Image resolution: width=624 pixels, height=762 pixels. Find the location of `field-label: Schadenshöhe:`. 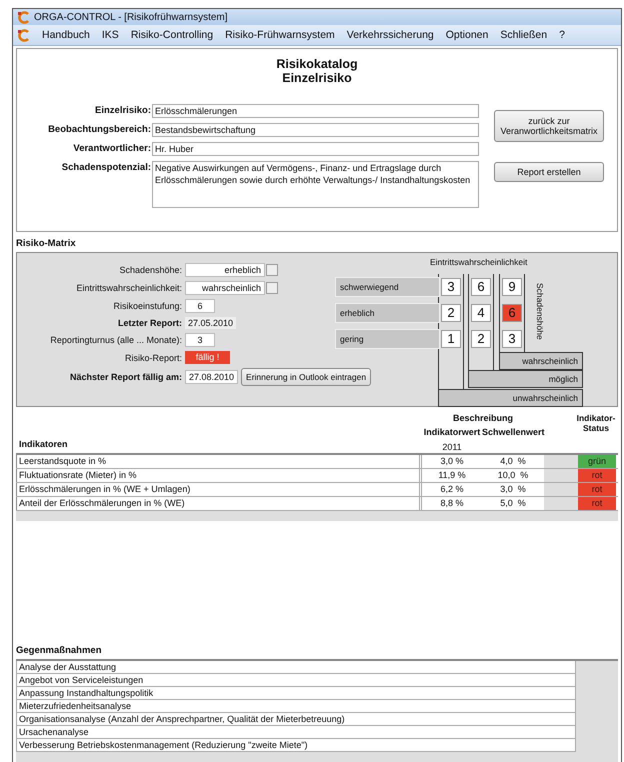

field-label: Schadenshöhe: is located at coordinates (150, 270).